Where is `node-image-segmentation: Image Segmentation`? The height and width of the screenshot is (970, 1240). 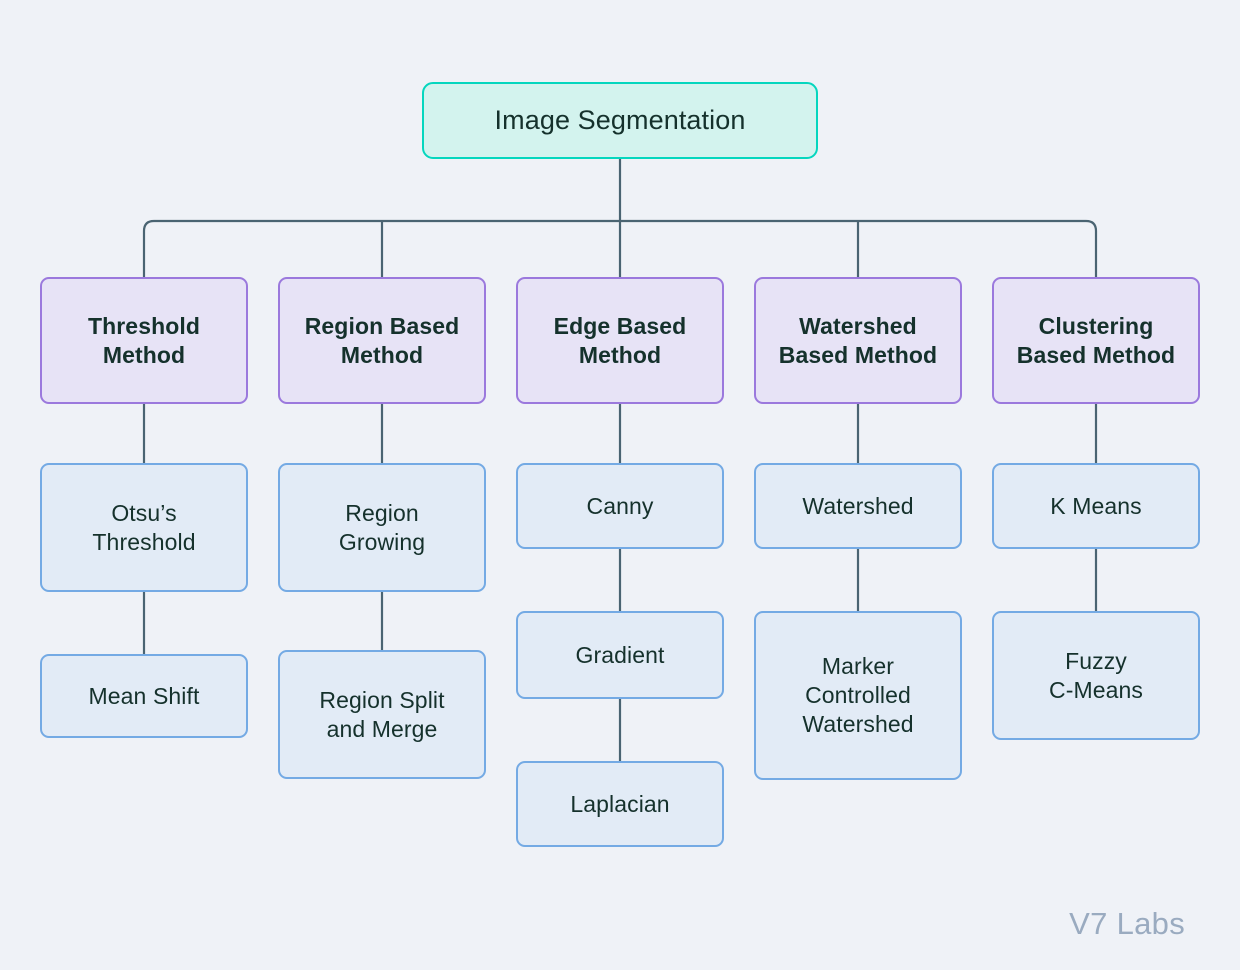
node-image-segmentation: Image Segmentation is located at coordinates (620, 120).